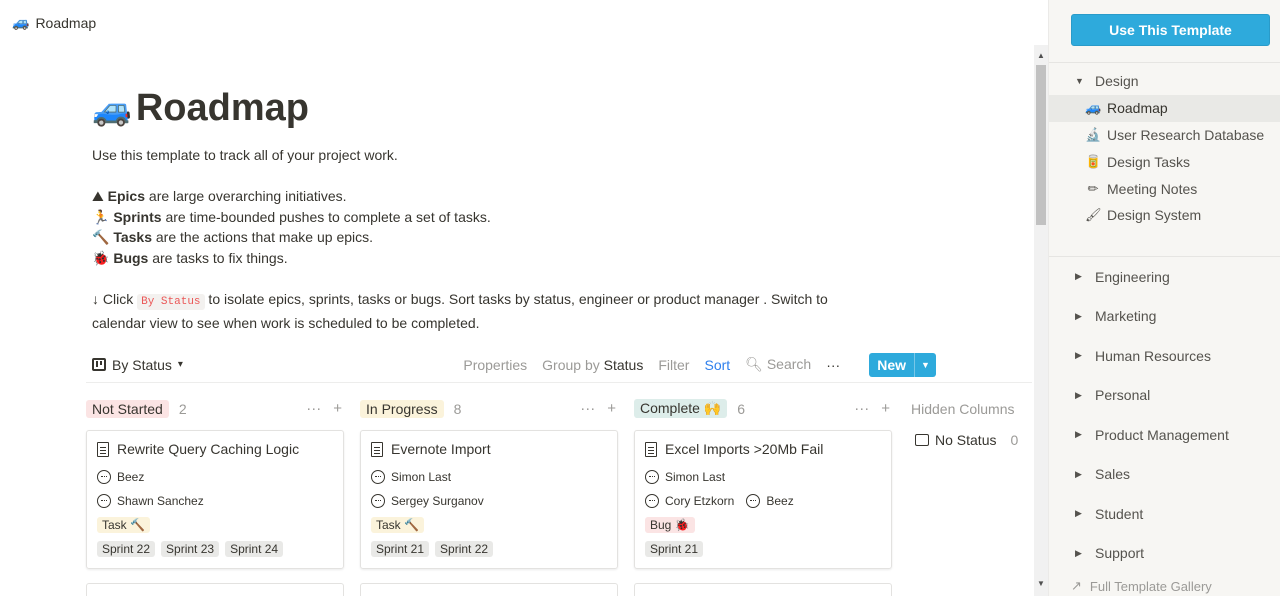 This screenshot has height=596, width=1280. Describe the element at coordinates (1093, 188) in the screenshot. I see `pencil-icon: ✏` at that location.